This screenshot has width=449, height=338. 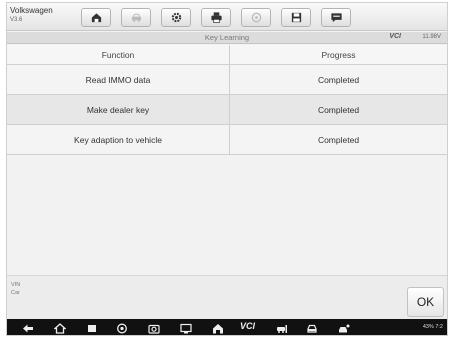 I want to click on back-arrow-icon, so click(x=28, y=328).